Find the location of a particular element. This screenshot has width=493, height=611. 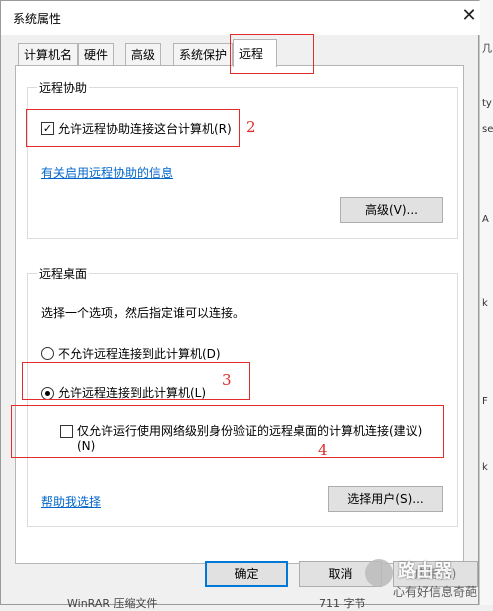

background-text: ty is located at coordinates (487, 103).